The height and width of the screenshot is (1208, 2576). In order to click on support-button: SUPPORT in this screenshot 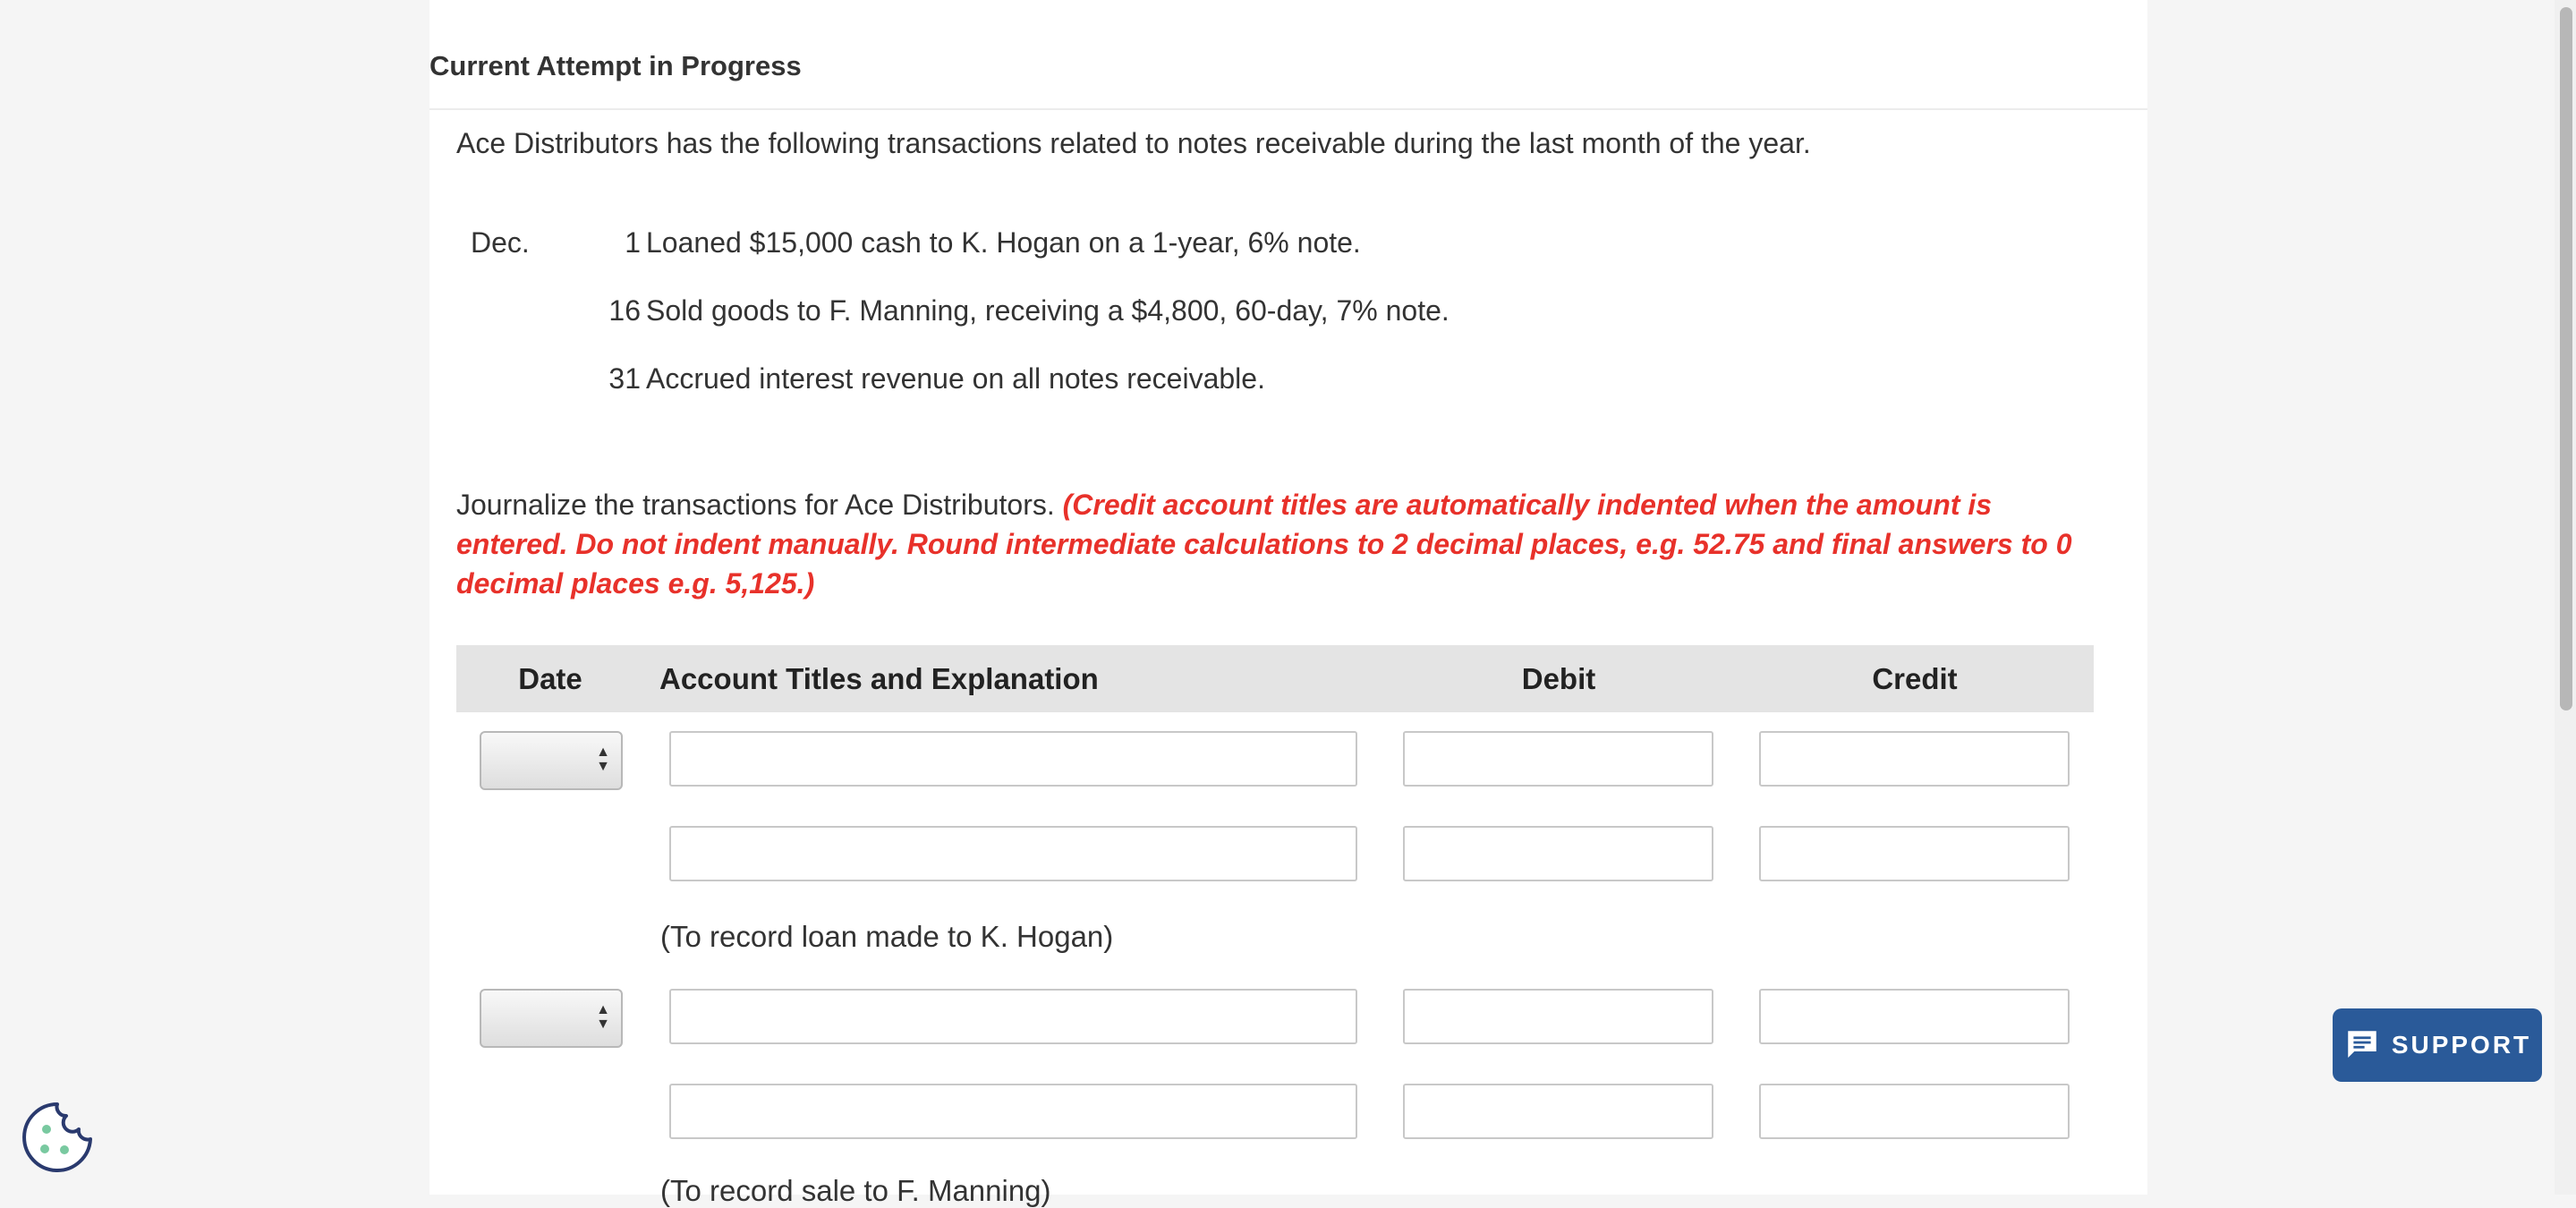, I will do `click(2437, 1045)`.